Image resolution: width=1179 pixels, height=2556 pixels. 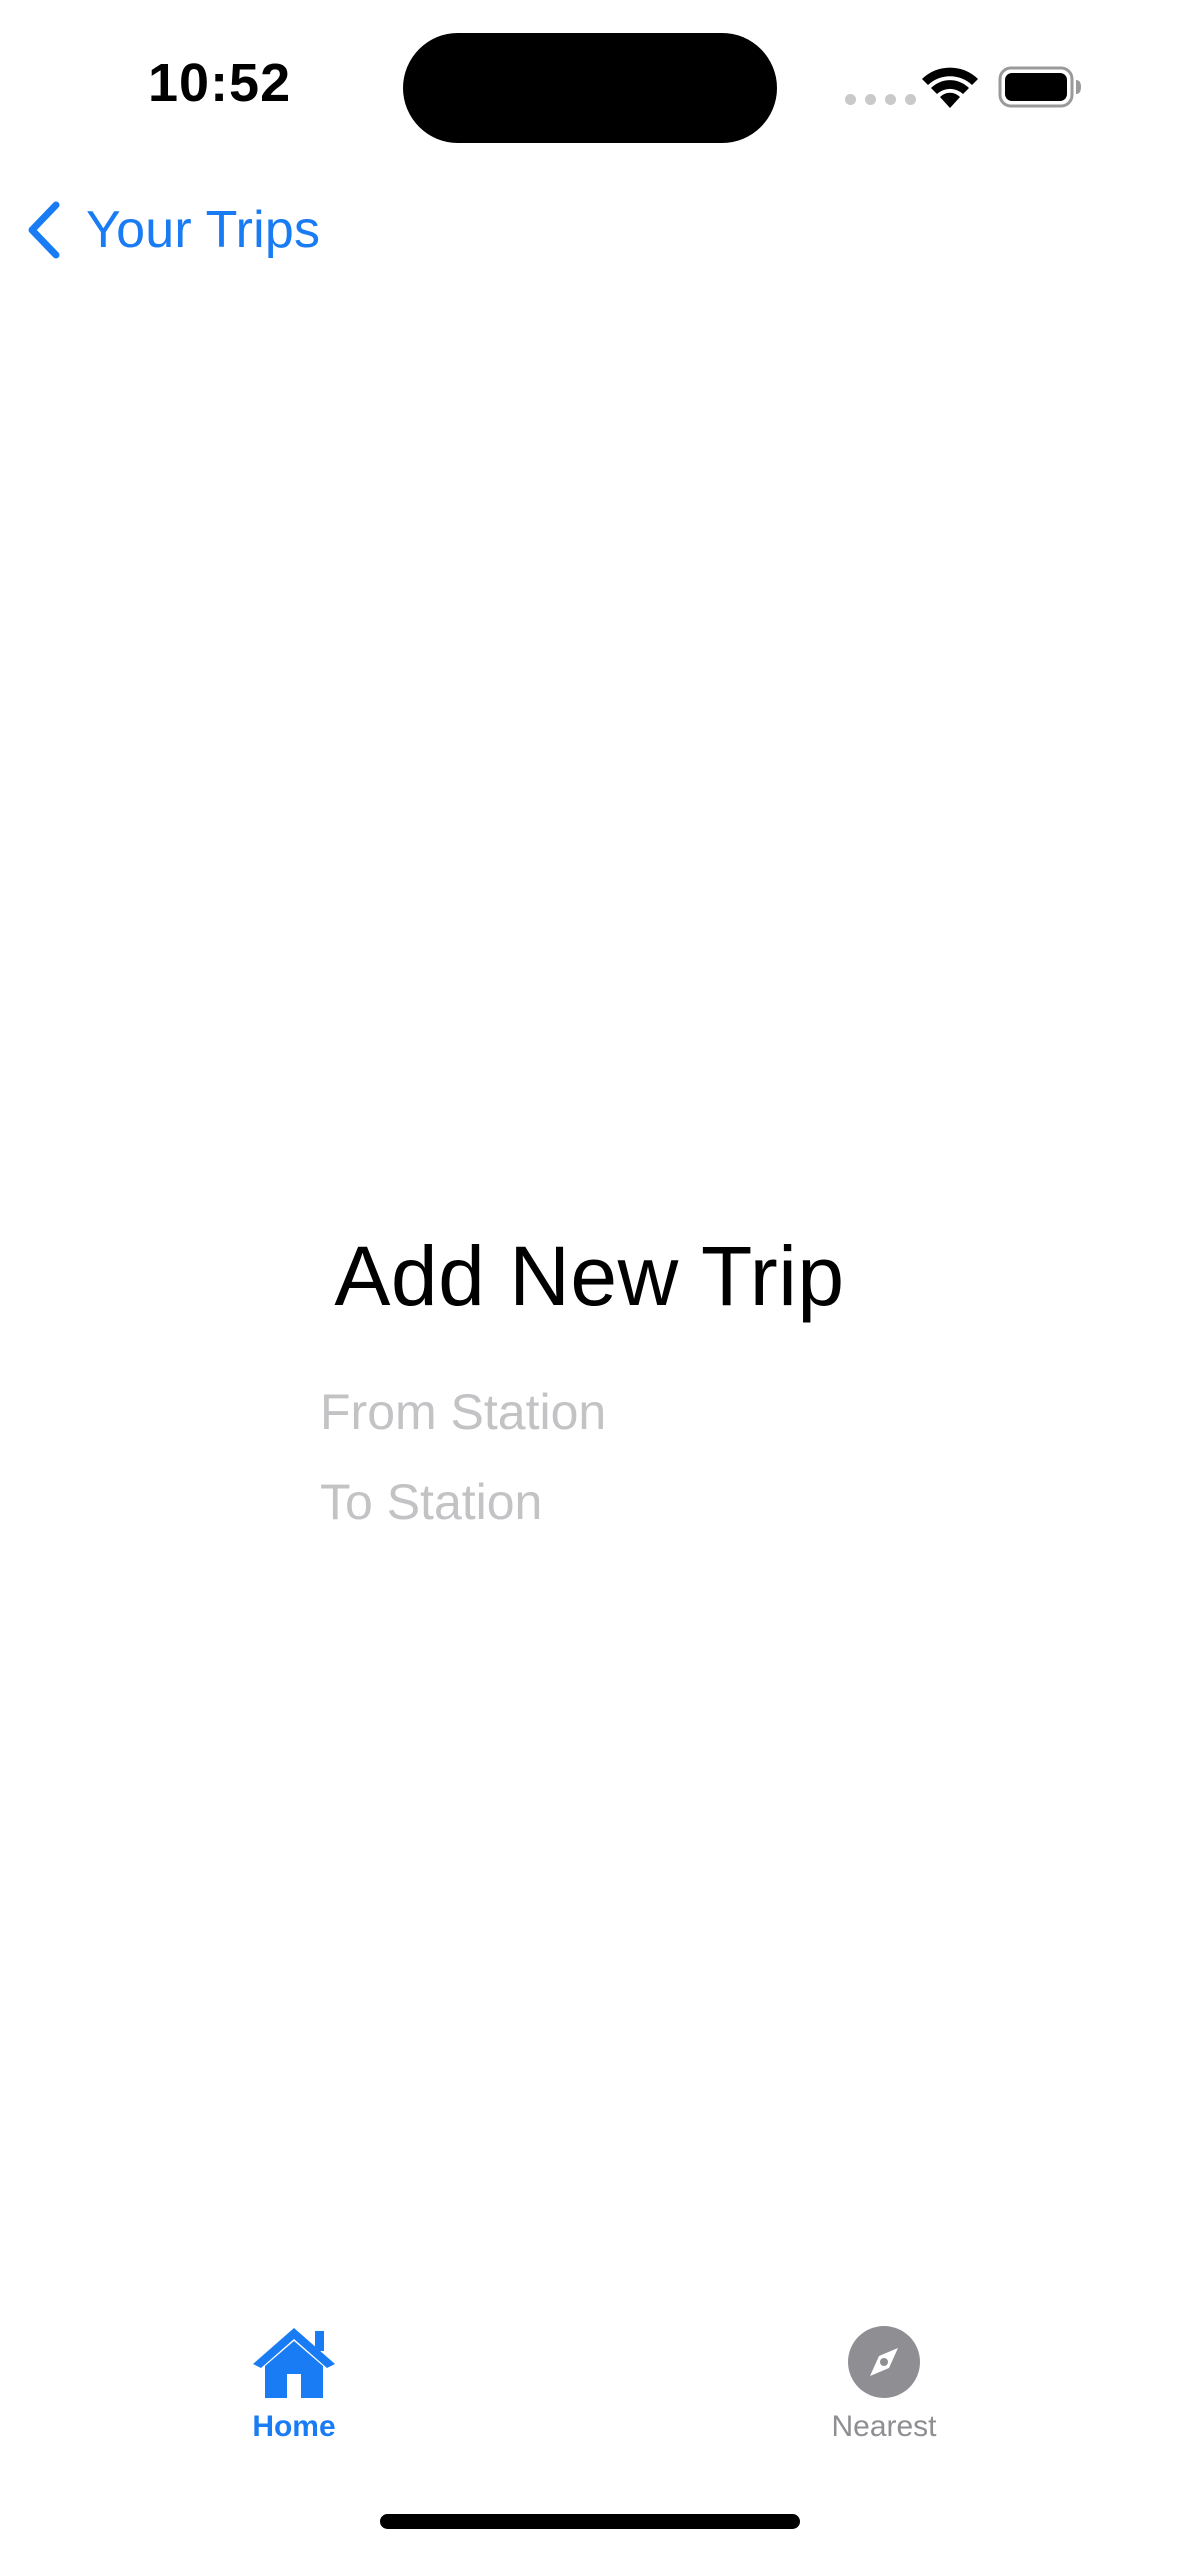 I want to click on back-button-label: Your Trips, so click(x=203, y=230).